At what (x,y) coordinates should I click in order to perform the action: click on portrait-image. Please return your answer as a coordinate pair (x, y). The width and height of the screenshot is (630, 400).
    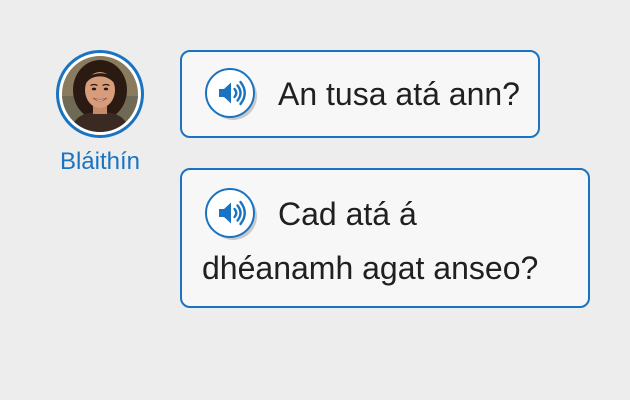
    Looking at the image, I should click on (100, 94).